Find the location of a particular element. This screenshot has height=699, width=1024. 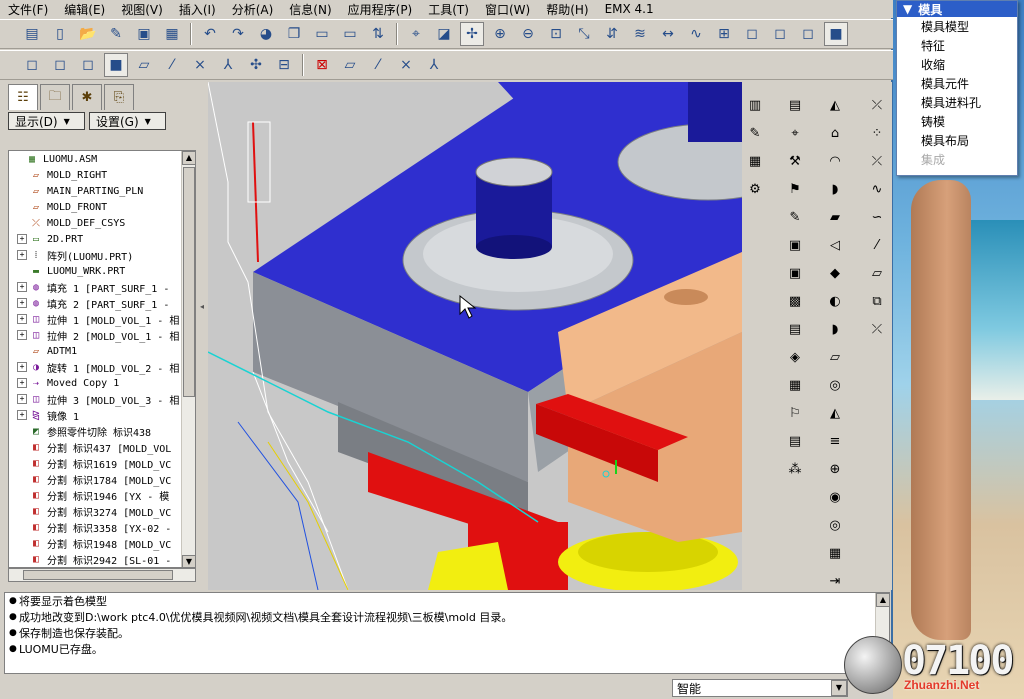

revolve-icon: ◠ is located at coordinates (835, 161).